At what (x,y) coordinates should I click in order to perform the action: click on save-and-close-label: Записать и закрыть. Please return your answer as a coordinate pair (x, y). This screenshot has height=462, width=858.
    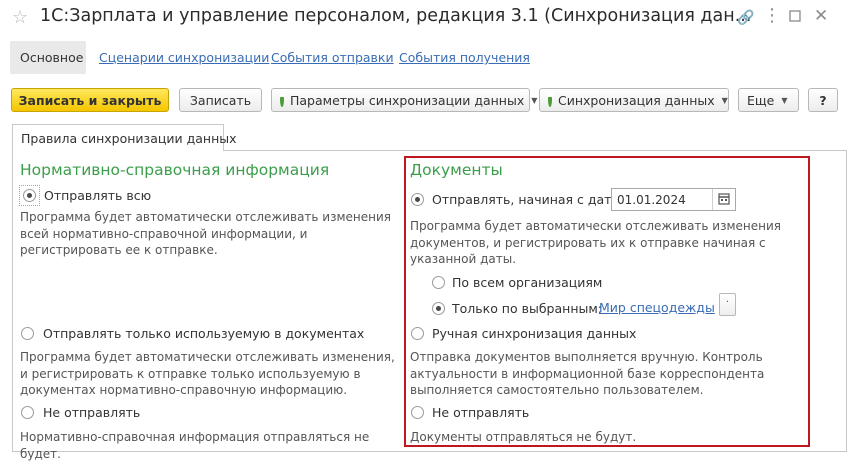
    Looking at the image, I should click on (90, 100).